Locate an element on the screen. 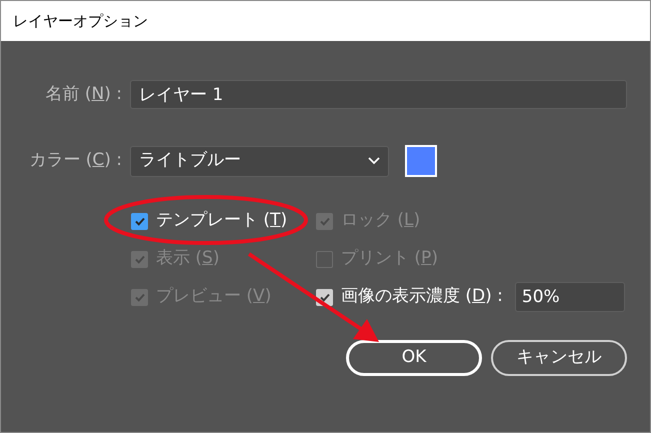 This screenshot has width=651, height=433. opacity-field: 50% is located at coordinates (569, 297).